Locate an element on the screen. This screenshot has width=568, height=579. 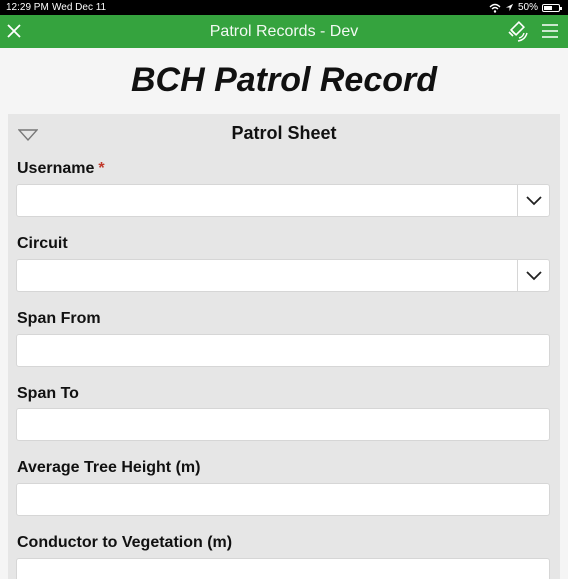
status-indicators: 50% is located at coordinates (525, 7).